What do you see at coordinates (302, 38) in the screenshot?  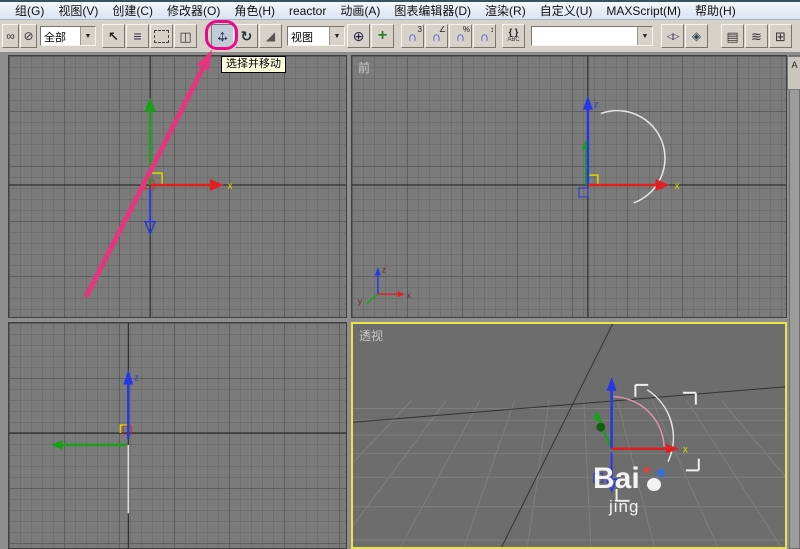 I see `reference-coordinate-dropdown-value: 视图` at bounding box center [302, 38].